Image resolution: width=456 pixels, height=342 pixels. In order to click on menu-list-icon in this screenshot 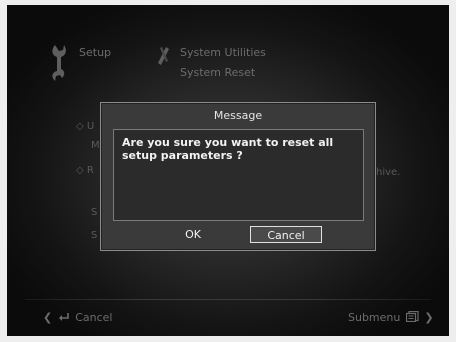, I will do `click(412, 316)`.